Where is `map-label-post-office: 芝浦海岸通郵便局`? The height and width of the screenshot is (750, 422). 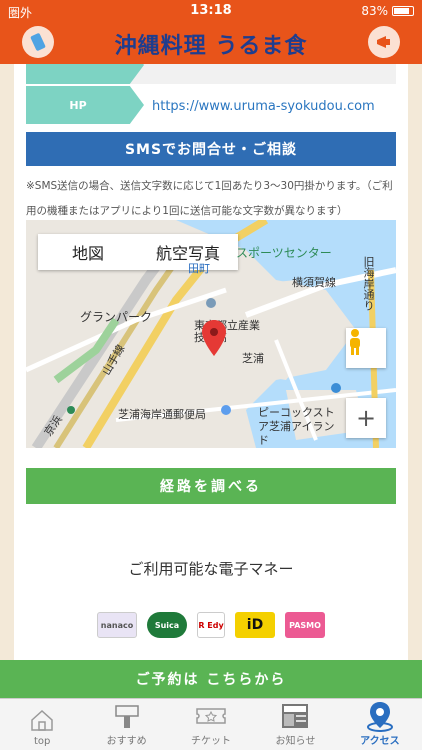
map-label-post-office: 芝浦海岸通郵便局 is located at coordinates (162, 414).